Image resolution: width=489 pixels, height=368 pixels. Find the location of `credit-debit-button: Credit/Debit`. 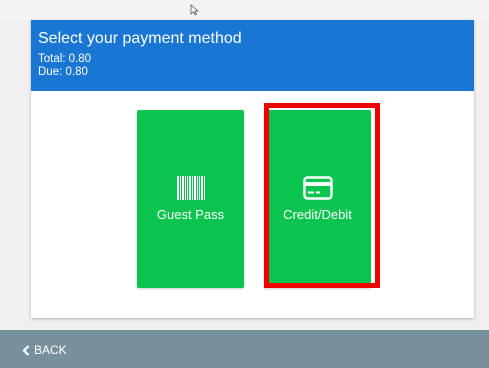

credit-debit-button: Credit/Debit is located at coordinates (317, 199).